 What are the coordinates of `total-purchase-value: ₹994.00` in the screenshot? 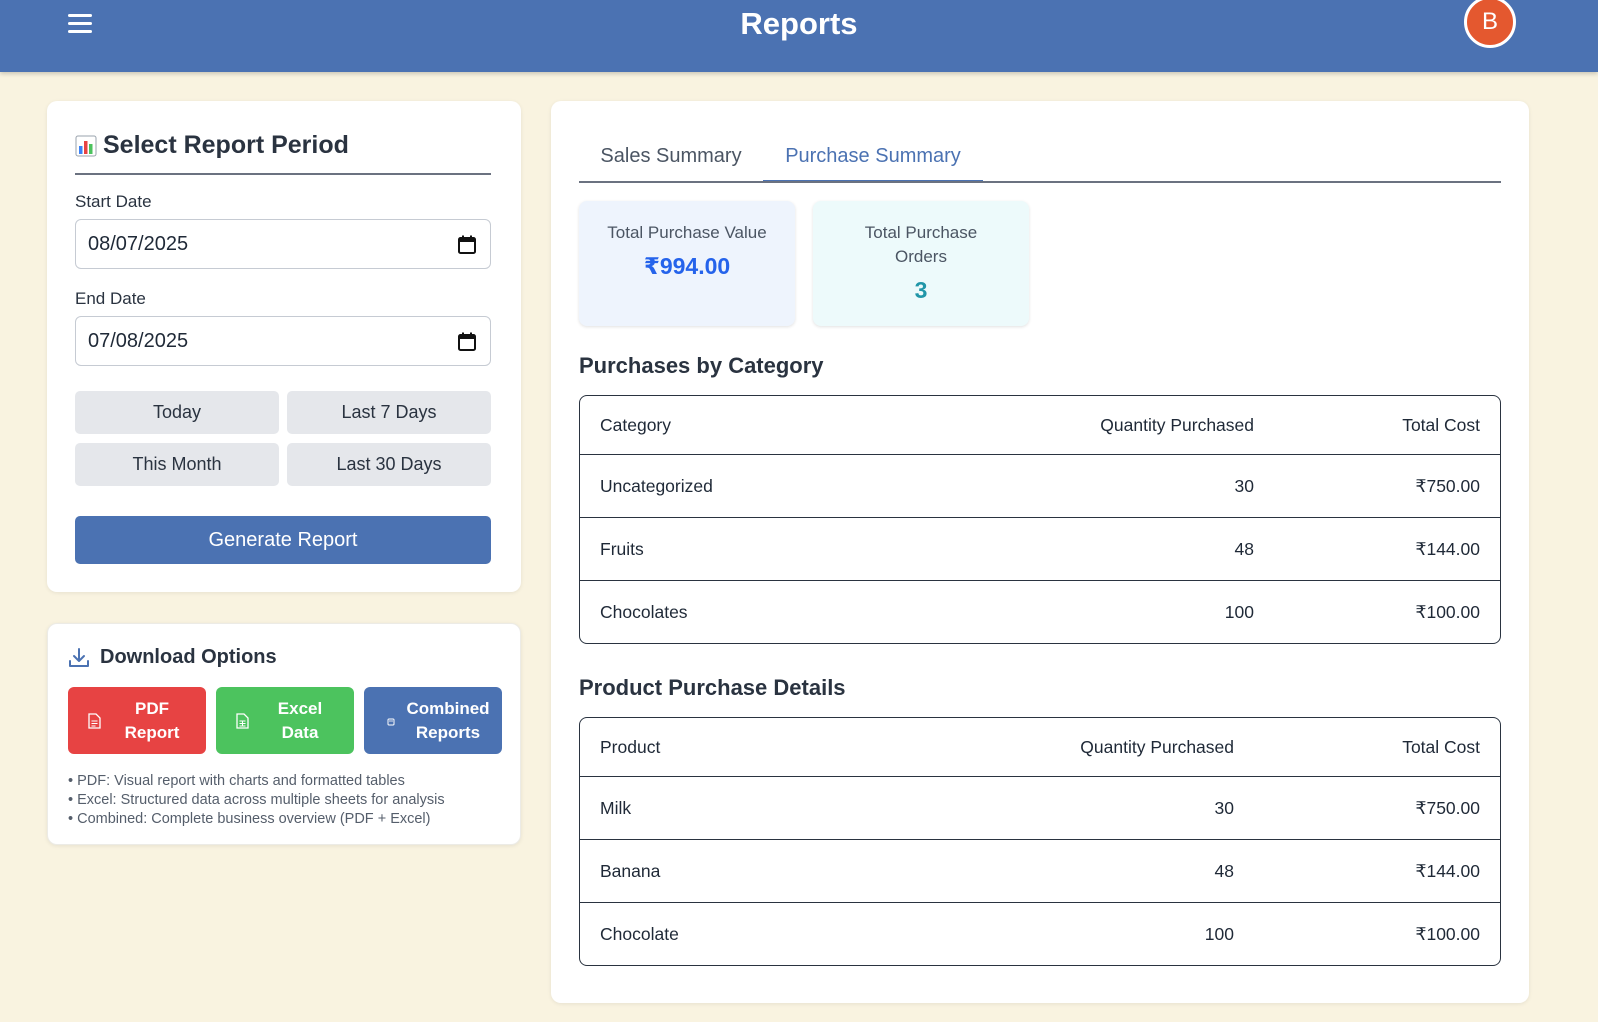 It's located at (687, 266).